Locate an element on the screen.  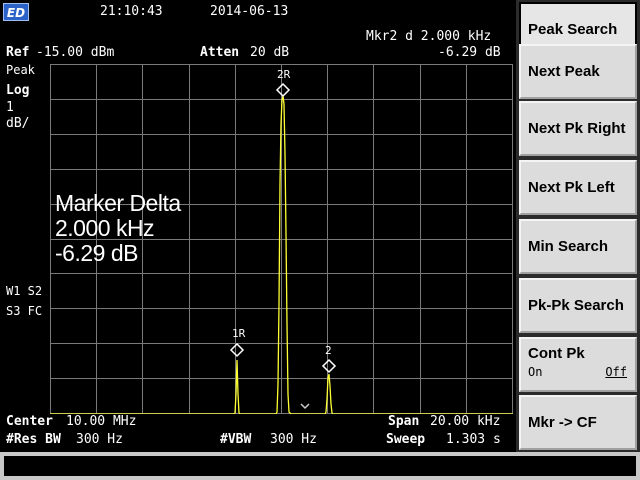
marker-readout: Mkr2 d 2.000 kHz is located at coordinates (429, 36).